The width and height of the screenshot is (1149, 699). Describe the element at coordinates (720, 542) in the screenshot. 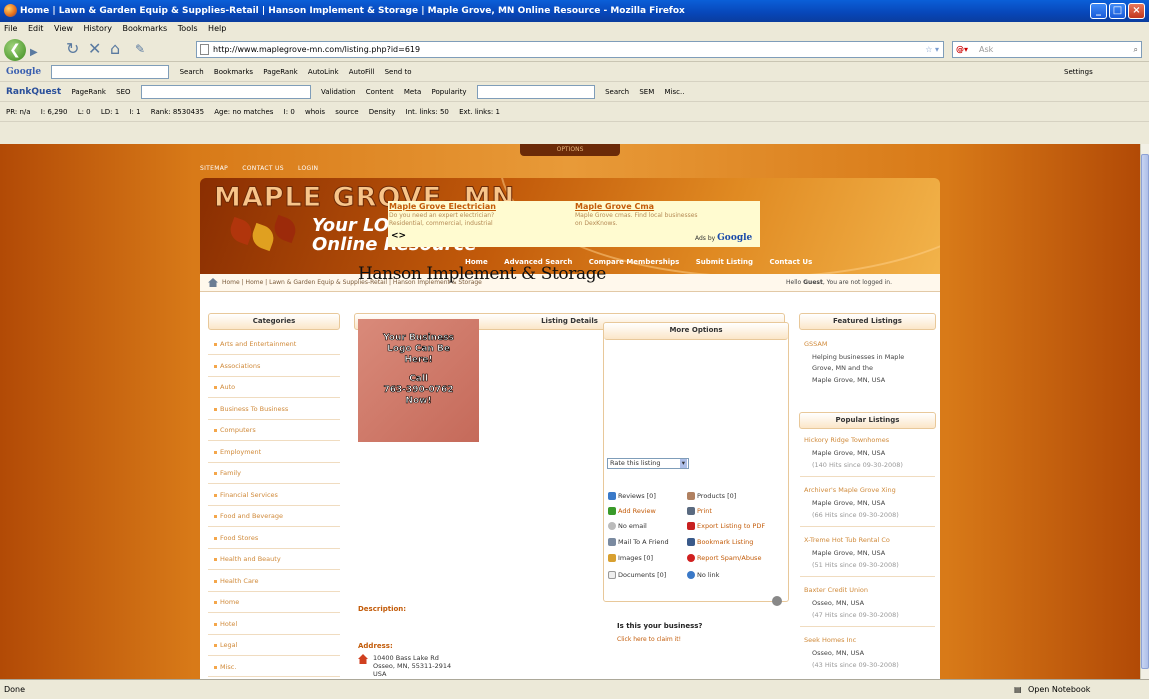

I see `bookmark-listing-link: Bookmark Listing` at that location.